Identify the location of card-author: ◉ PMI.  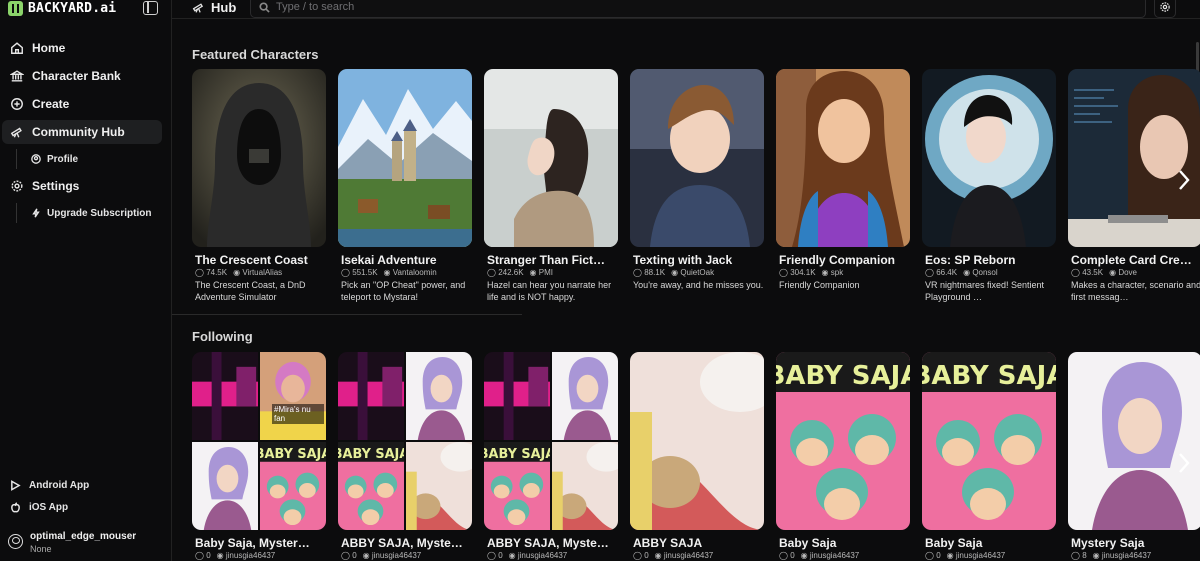
(541, 272).